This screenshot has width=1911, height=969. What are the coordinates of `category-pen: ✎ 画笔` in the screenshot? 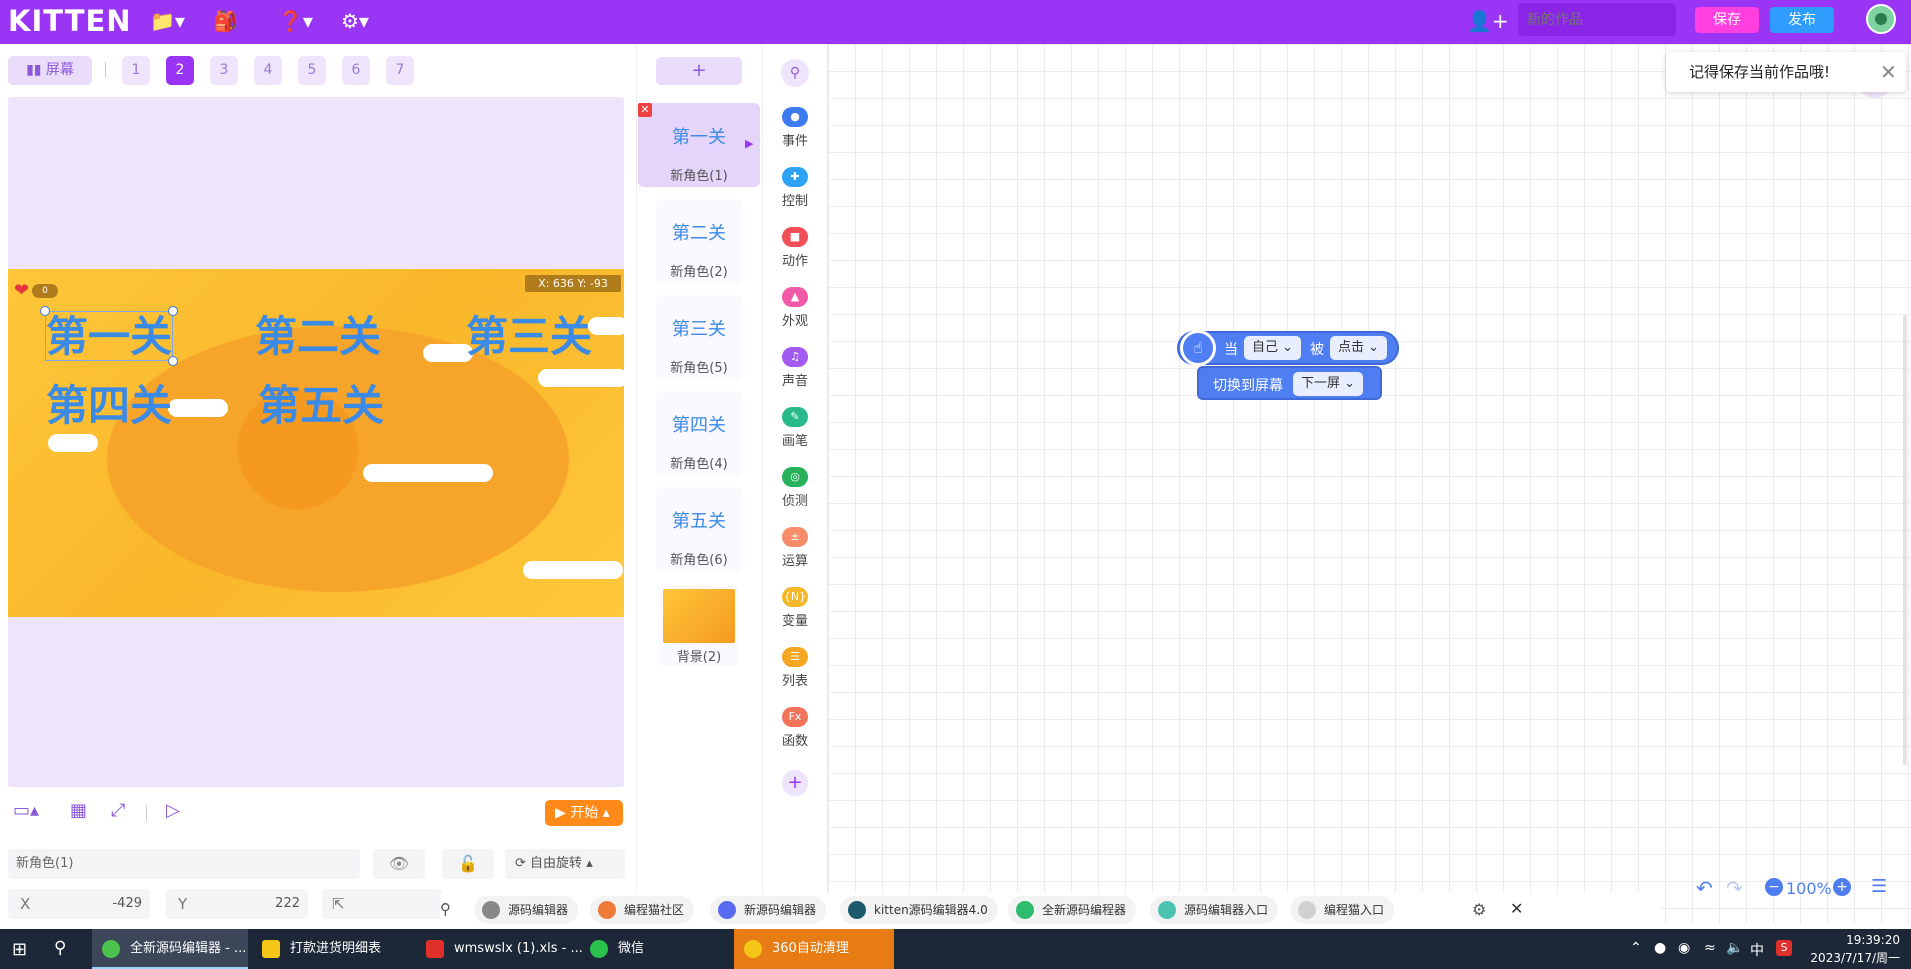 It's located at (795, 428).